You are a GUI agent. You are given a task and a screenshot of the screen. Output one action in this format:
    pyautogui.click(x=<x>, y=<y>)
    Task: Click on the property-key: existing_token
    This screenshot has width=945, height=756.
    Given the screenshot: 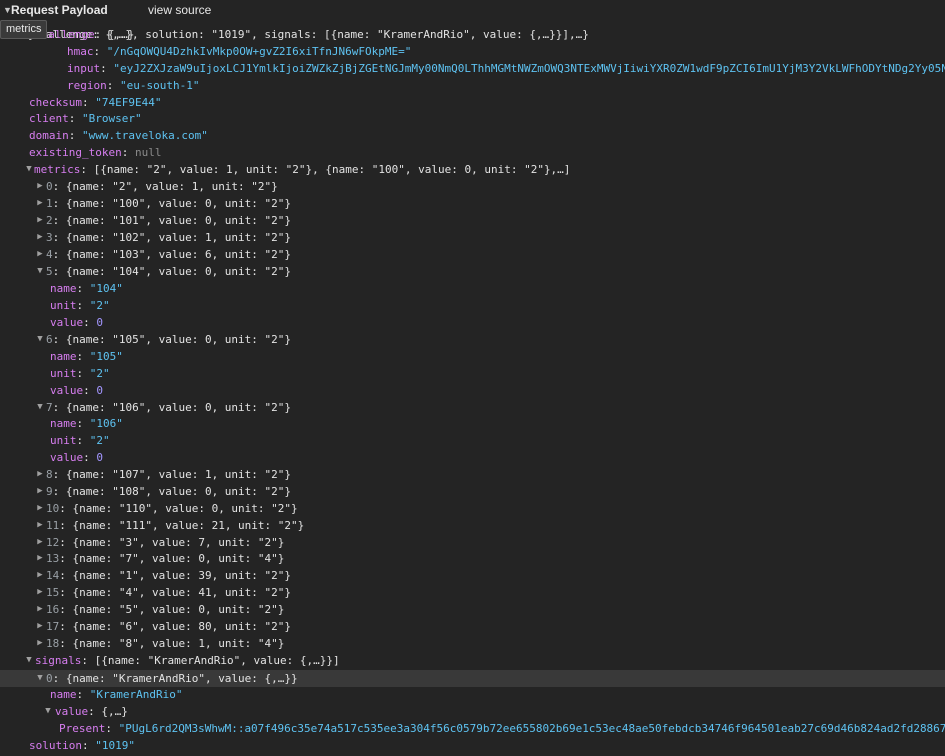 What is the action you would take?
    pyautogui.click(x=75, y=152)
    